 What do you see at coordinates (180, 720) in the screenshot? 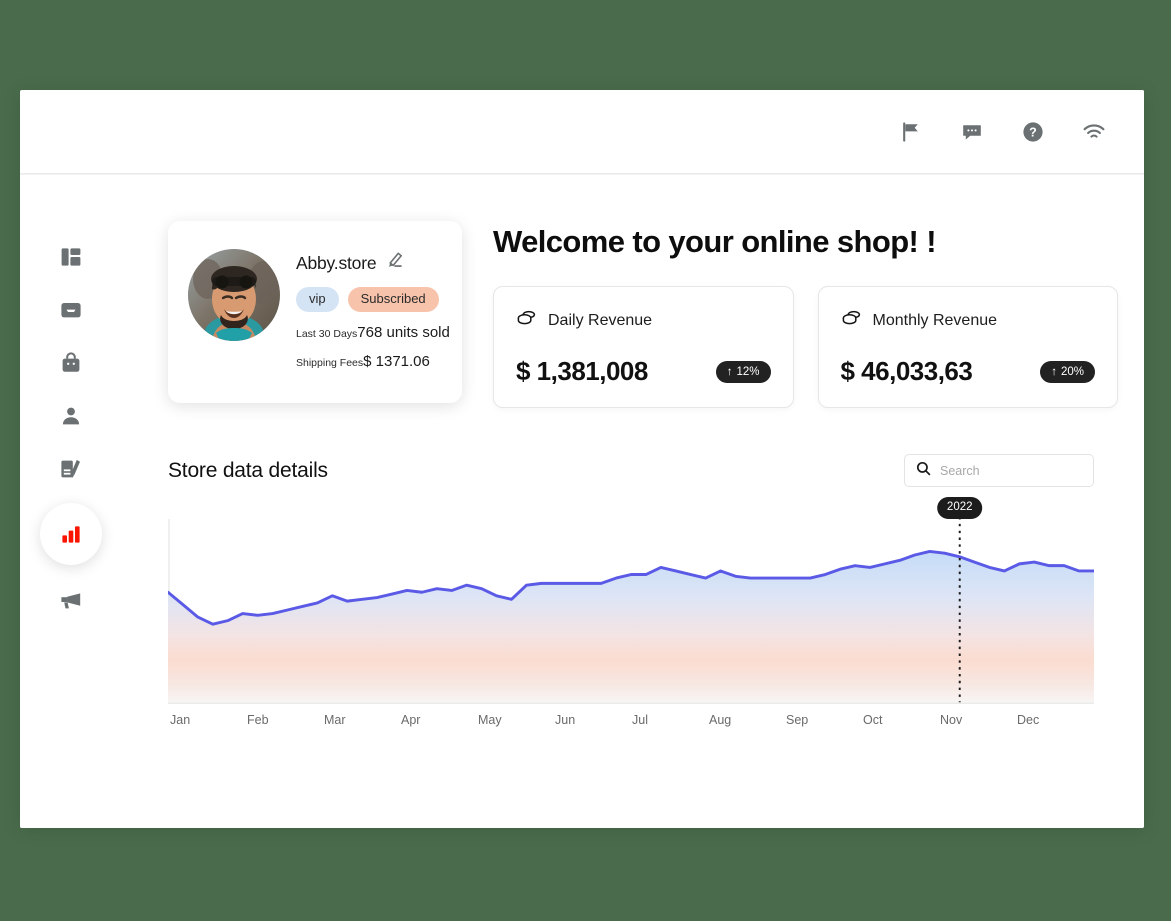
I see `chart-x-tick: Jan` at bounding box center [180, 720].